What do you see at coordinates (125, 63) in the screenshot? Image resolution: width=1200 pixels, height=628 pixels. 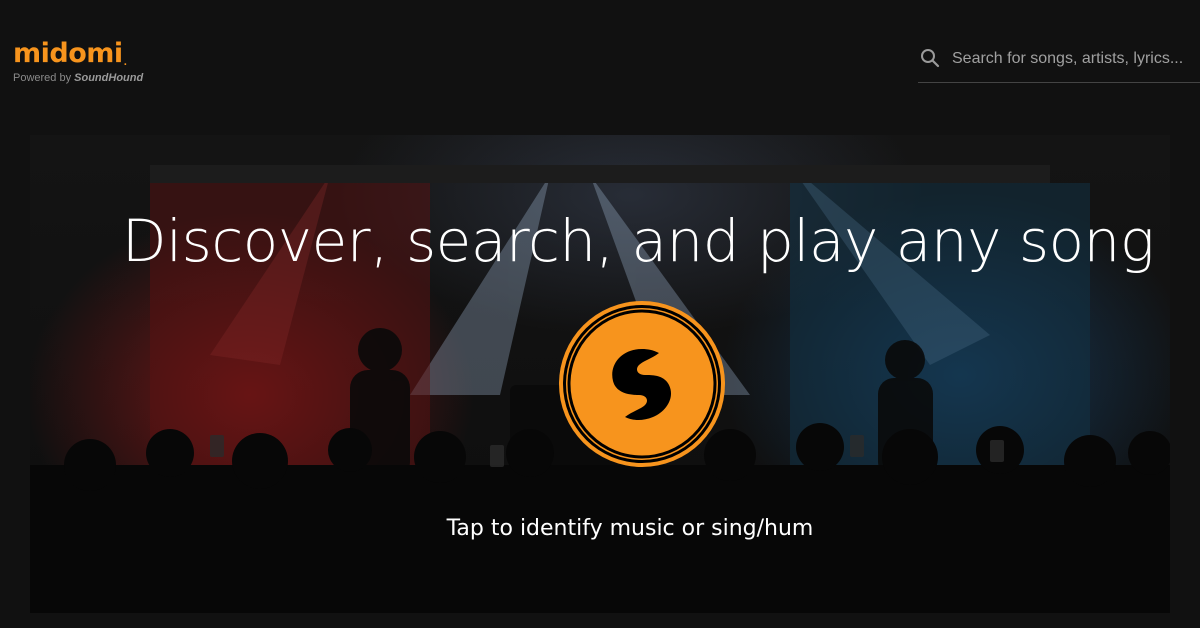 I see `logo-registered-mark: .` at bounding box center [125, 63].